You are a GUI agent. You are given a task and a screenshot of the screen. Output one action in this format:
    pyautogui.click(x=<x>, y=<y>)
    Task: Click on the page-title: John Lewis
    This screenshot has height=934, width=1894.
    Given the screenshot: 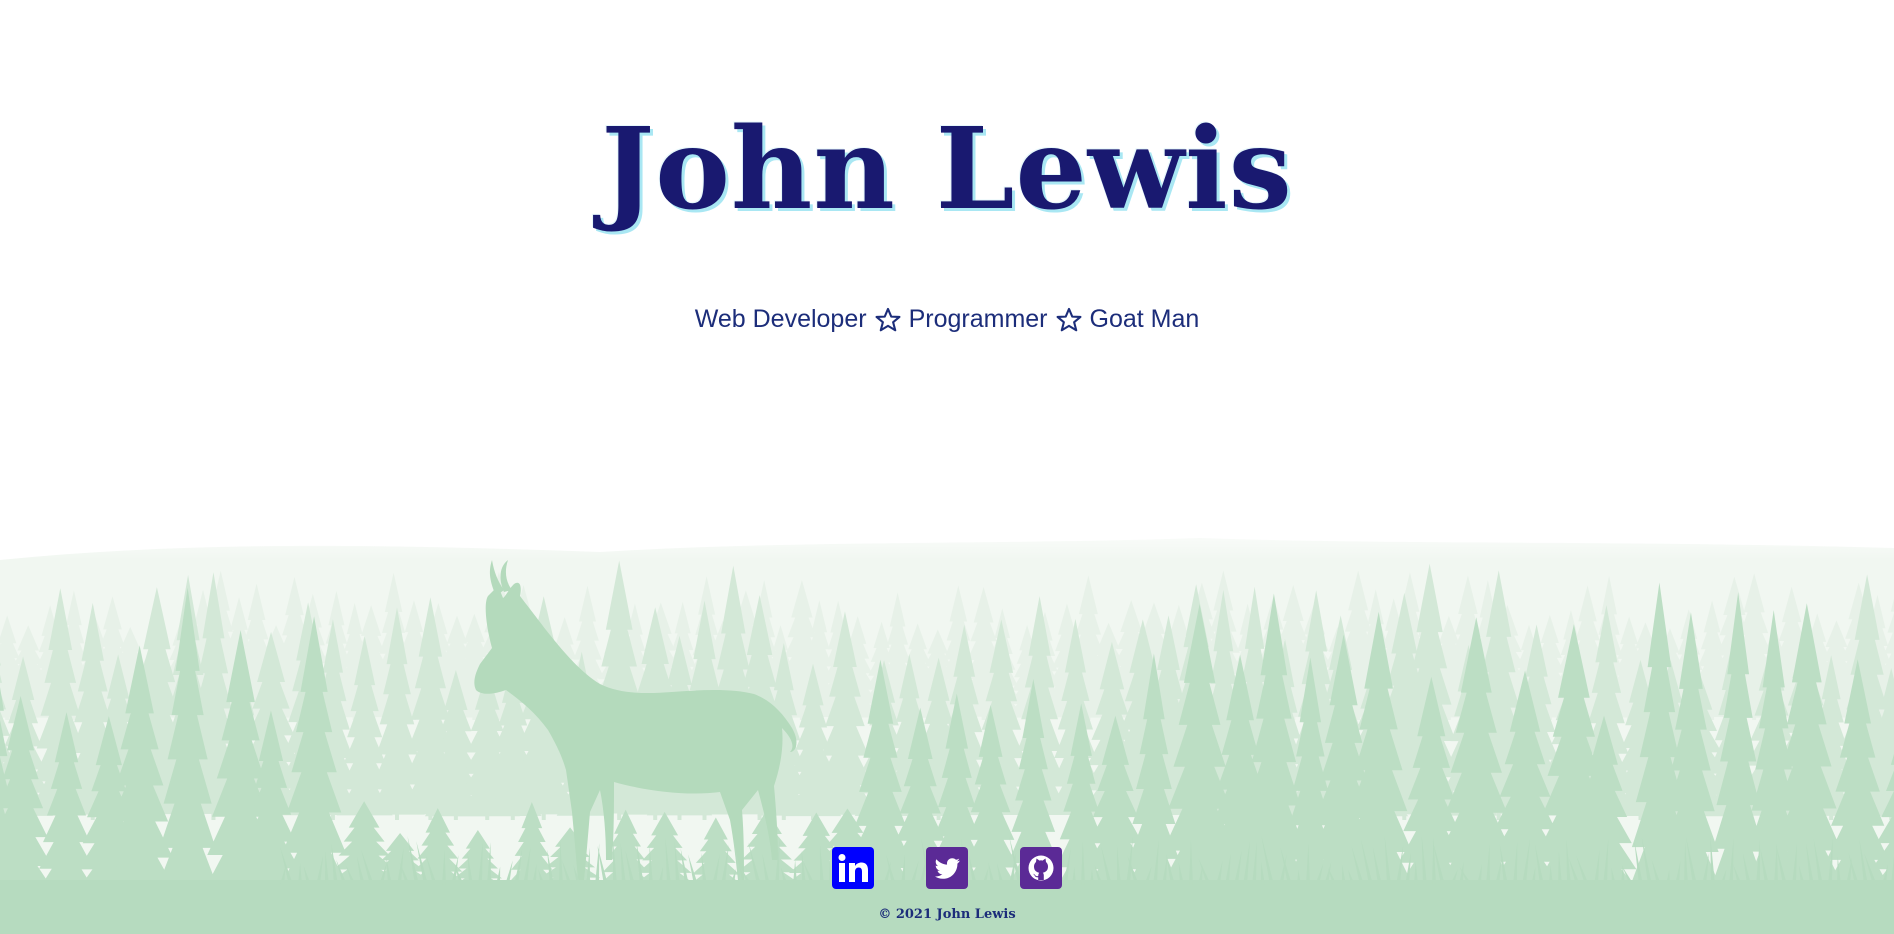 What is the action you would take?
    pyautogui.click(x=947, y=169)
    